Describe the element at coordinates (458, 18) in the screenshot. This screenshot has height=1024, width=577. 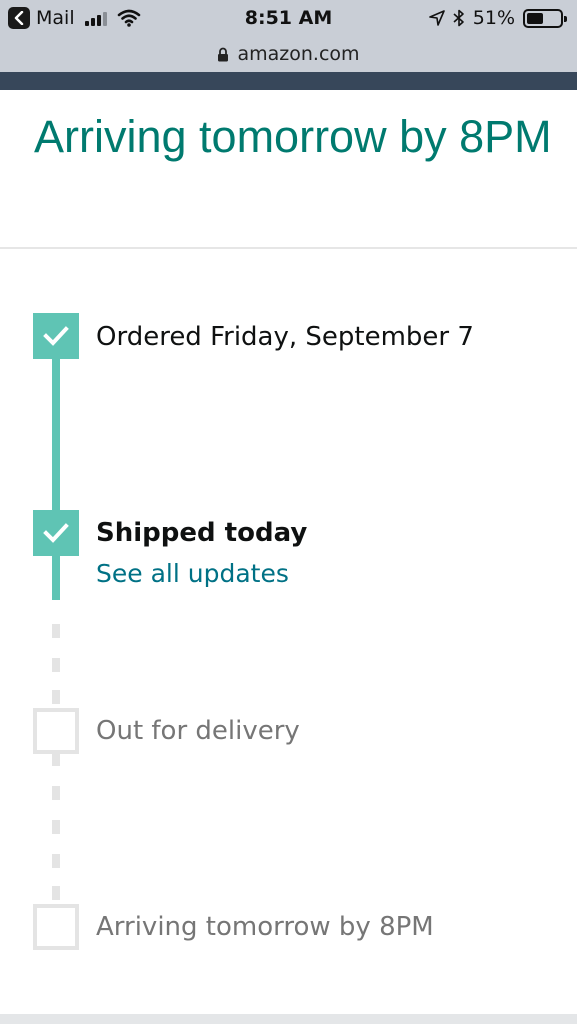
I see `bluetooth-icon` at that location.